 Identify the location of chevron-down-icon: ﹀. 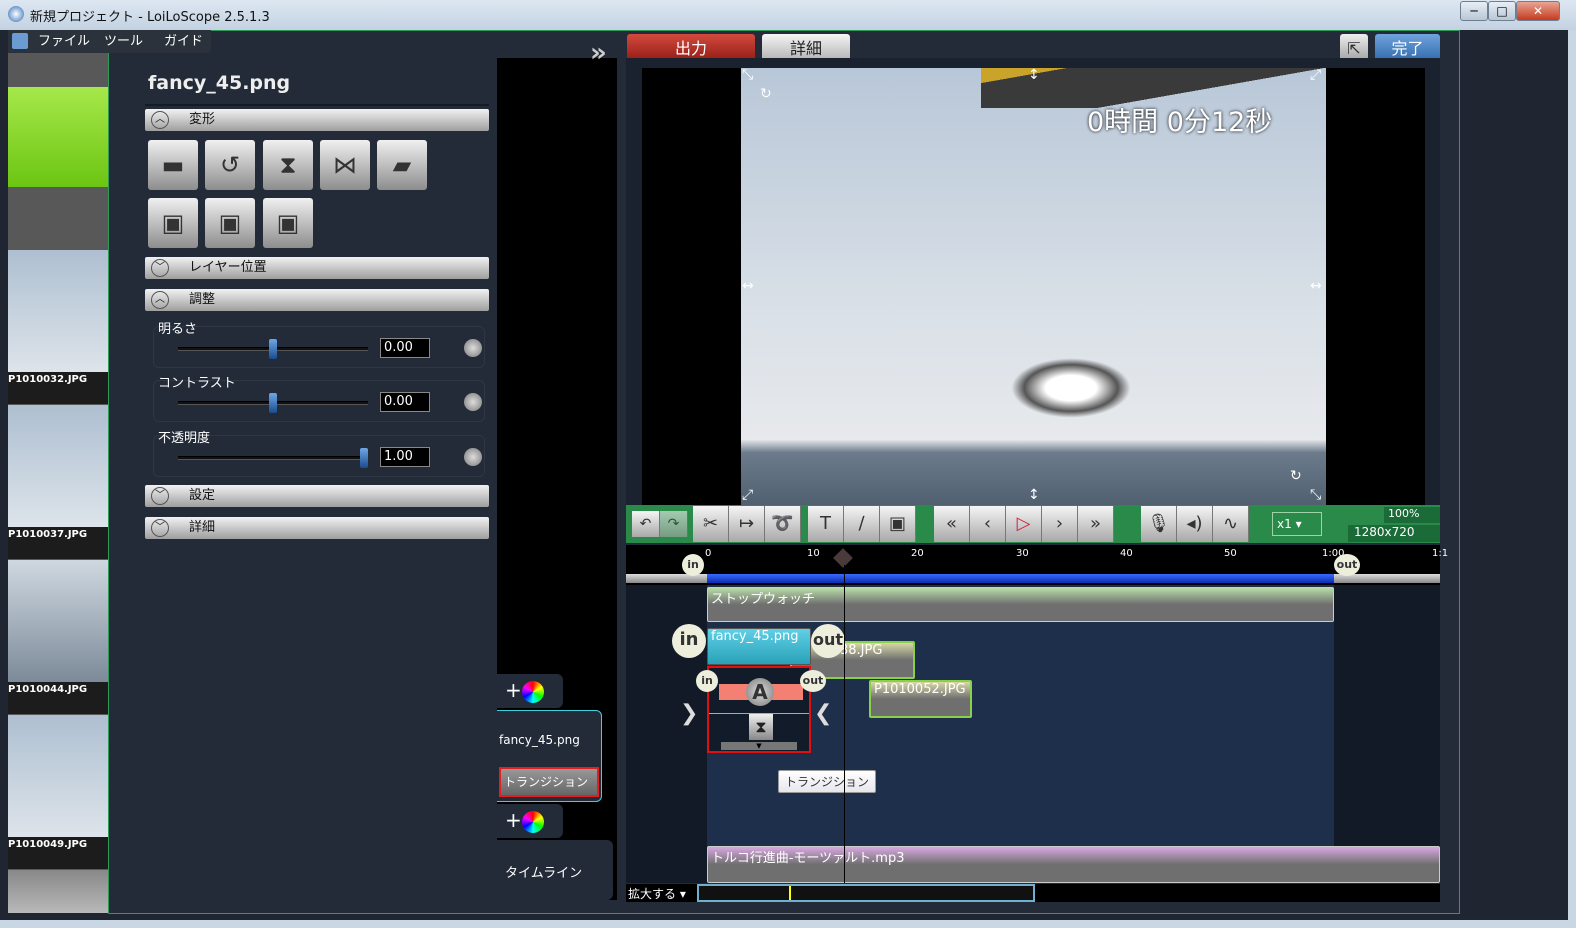
(160, 528).